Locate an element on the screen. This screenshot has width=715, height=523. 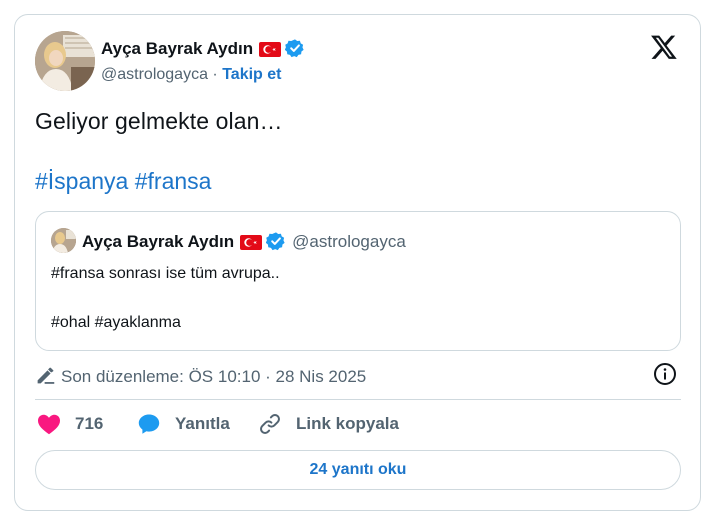
tweet-hashtags: #İspanya #fransa is located at coordinates (123, 181).